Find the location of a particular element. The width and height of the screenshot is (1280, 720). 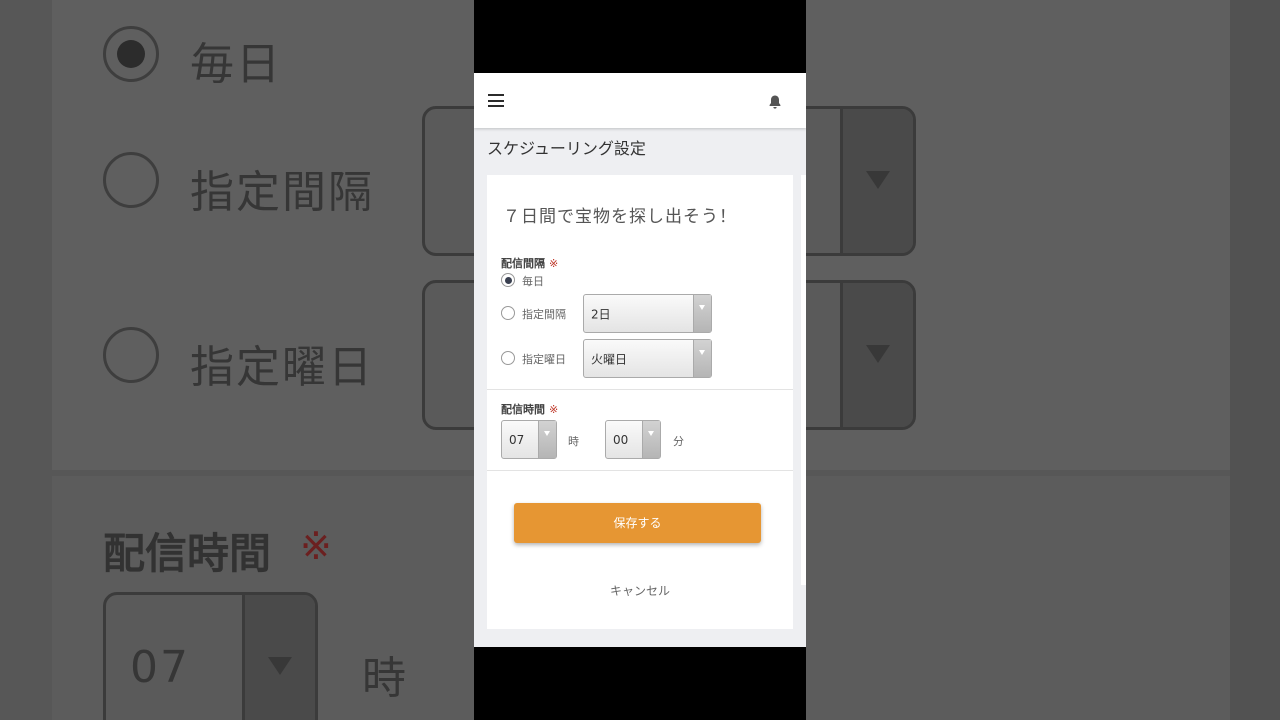

cancel-link: キャンセル is located at coordinates (640, 590).